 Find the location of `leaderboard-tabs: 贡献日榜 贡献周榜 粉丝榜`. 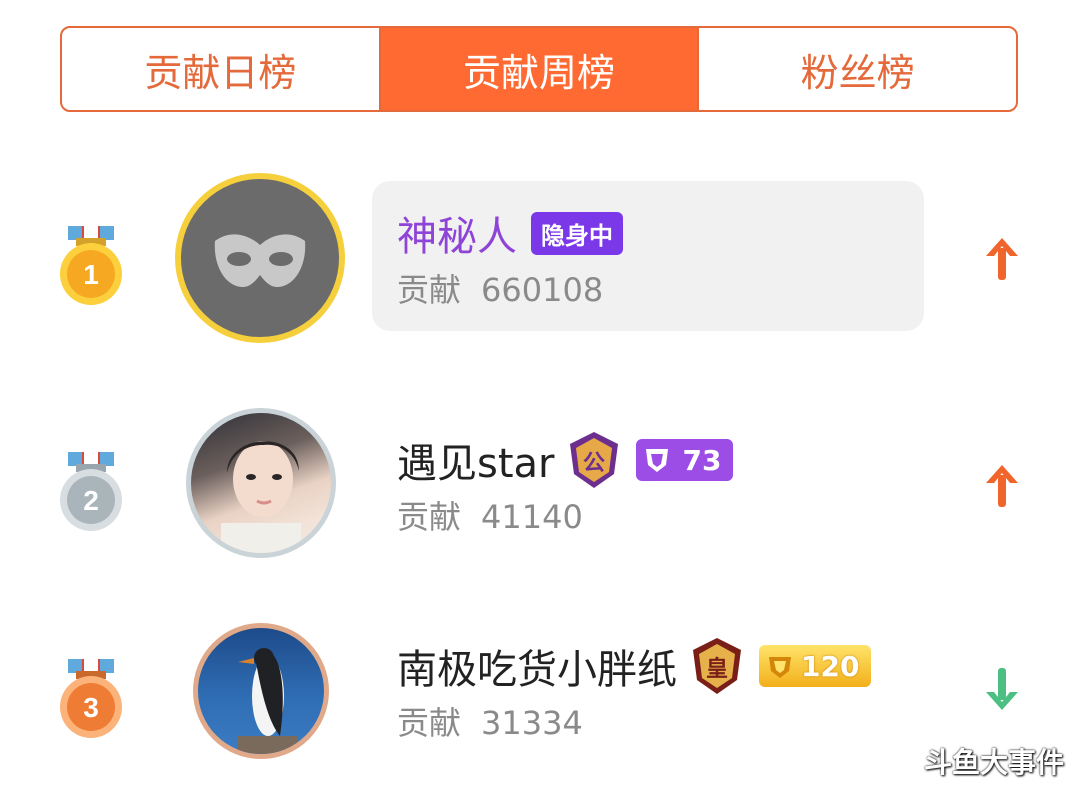

leaderboard-tabs: 贡献日榜 贡献周榜 粉丝榜 is located at coordinates (539, 69).